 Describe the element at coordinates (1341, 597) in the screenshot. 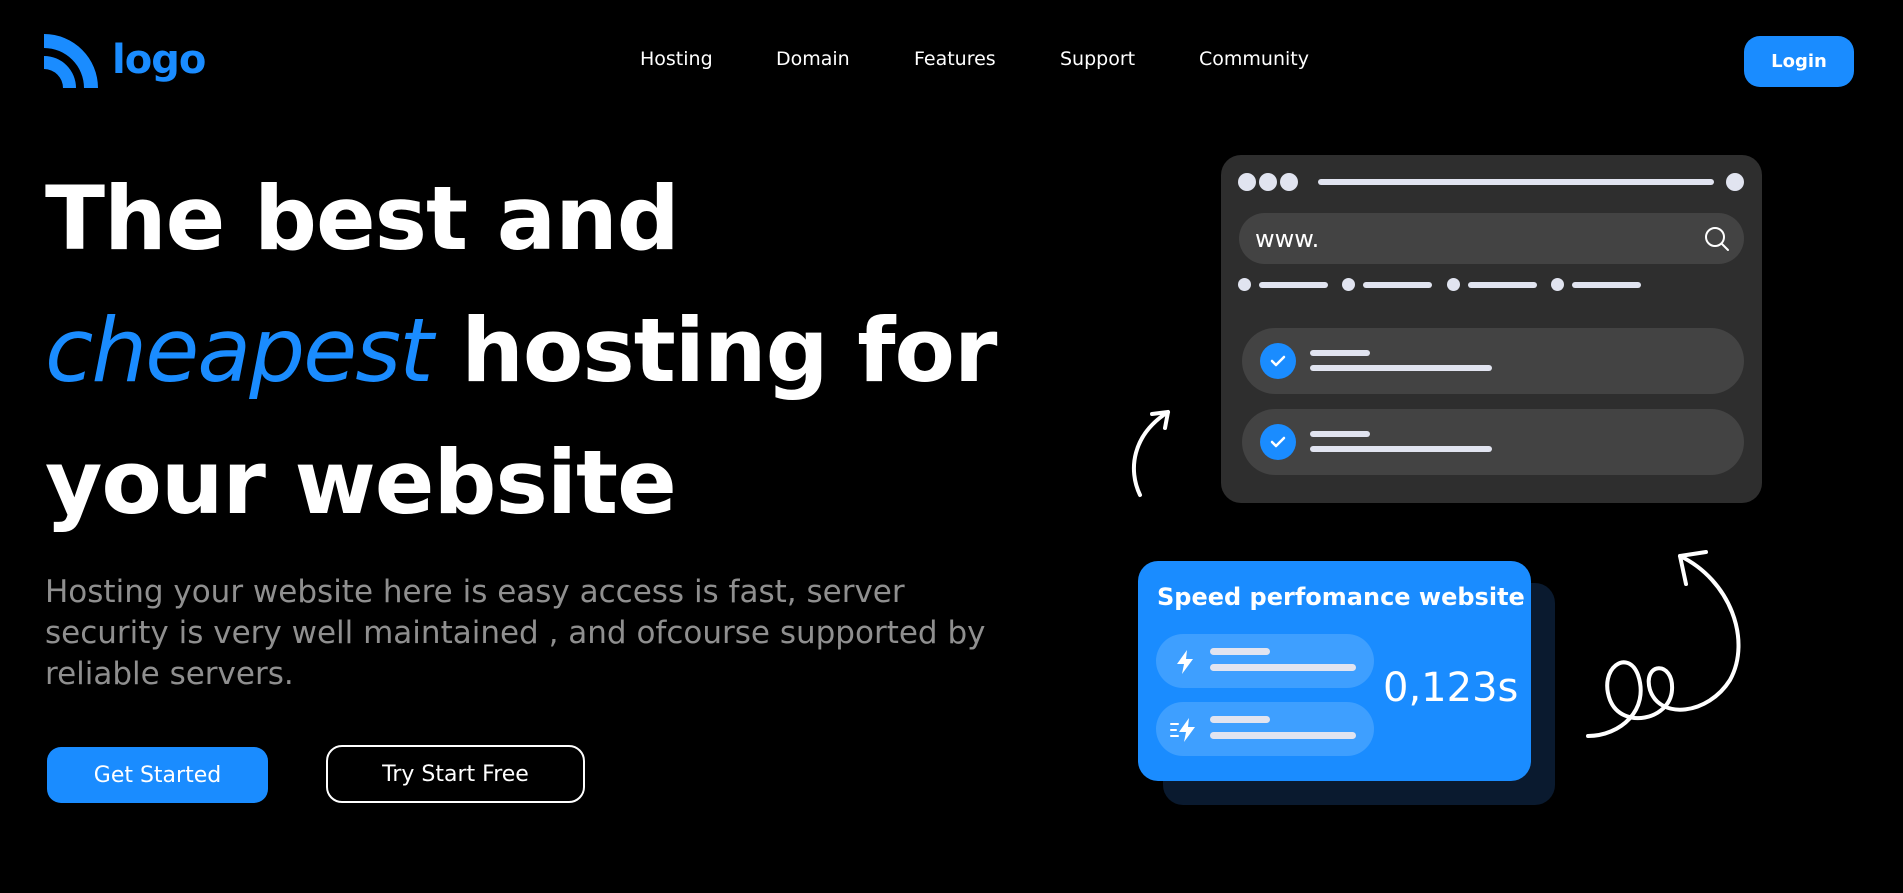

I see `speed-card-title: Speed perfomance website` at that location.